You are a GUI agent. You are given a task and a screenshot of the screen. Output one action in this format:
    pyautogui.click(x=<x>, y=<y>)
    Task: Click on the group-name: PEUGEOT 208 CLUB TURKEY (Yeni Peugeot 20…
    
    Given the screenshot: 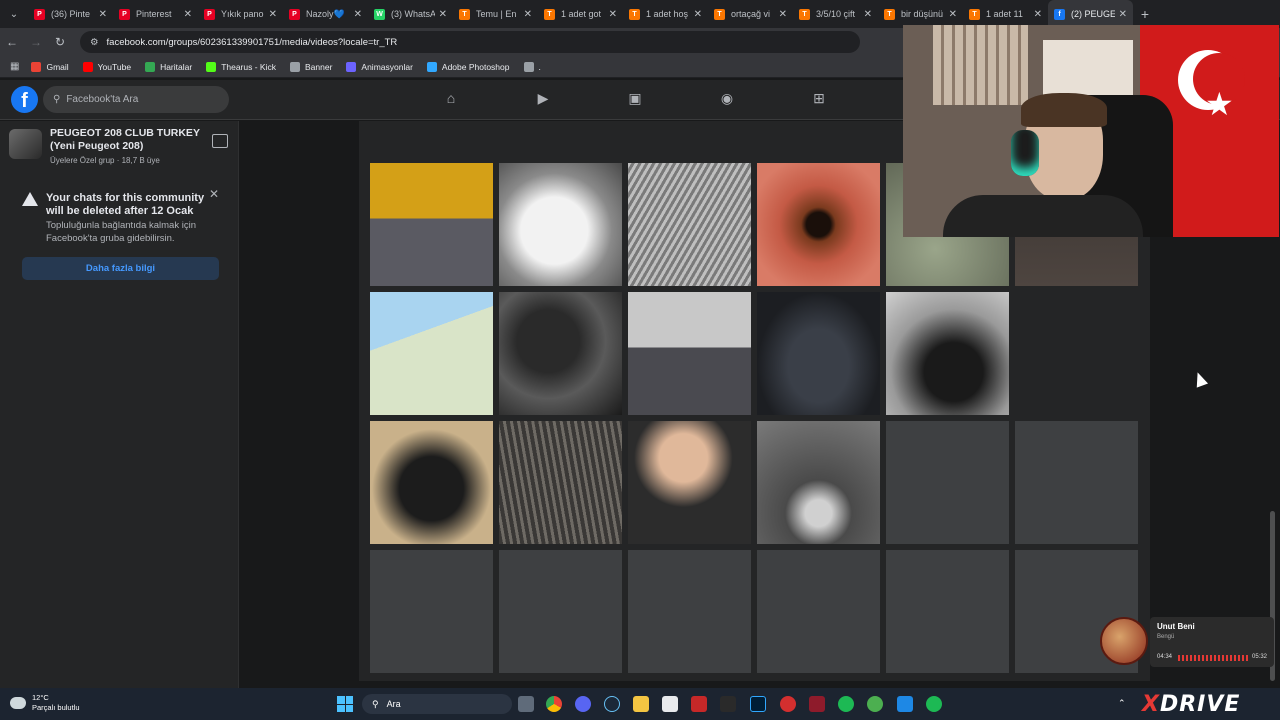 What is the action you would take?
    pyautogui.click(x=125, y=140)
    